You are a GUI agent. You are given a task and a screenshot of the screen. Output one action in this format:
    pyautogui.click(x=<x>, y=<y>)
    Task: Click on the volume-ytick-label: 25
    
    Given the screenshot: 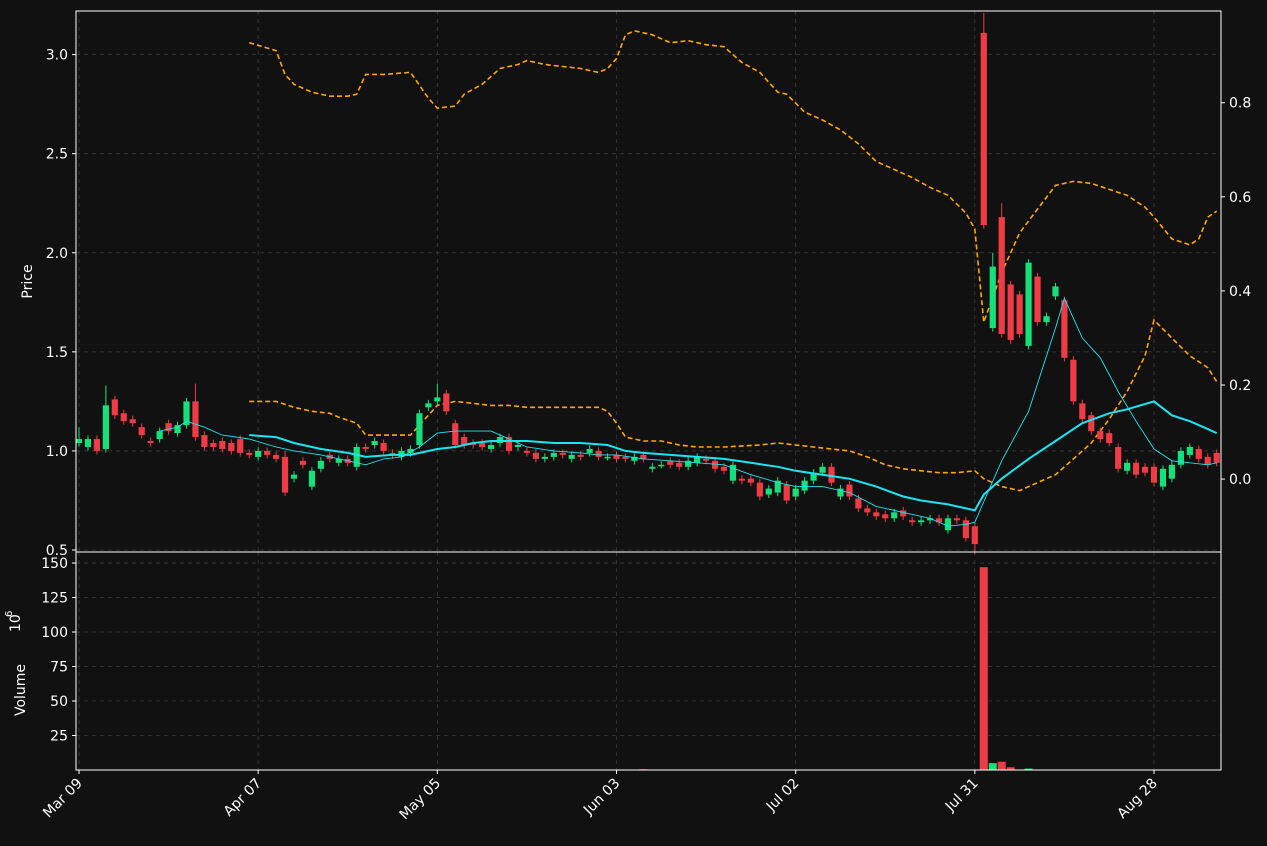 What is the action you would take?
    pyautogui.click(x=59, y=737)
    